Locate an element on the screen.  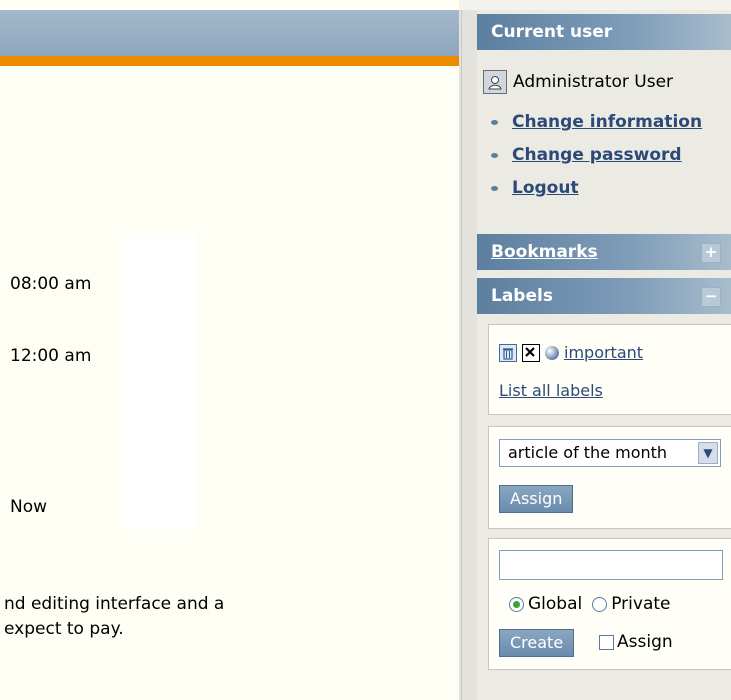
assign-checkbox-label: Assign is located at coordinates (645, 642).